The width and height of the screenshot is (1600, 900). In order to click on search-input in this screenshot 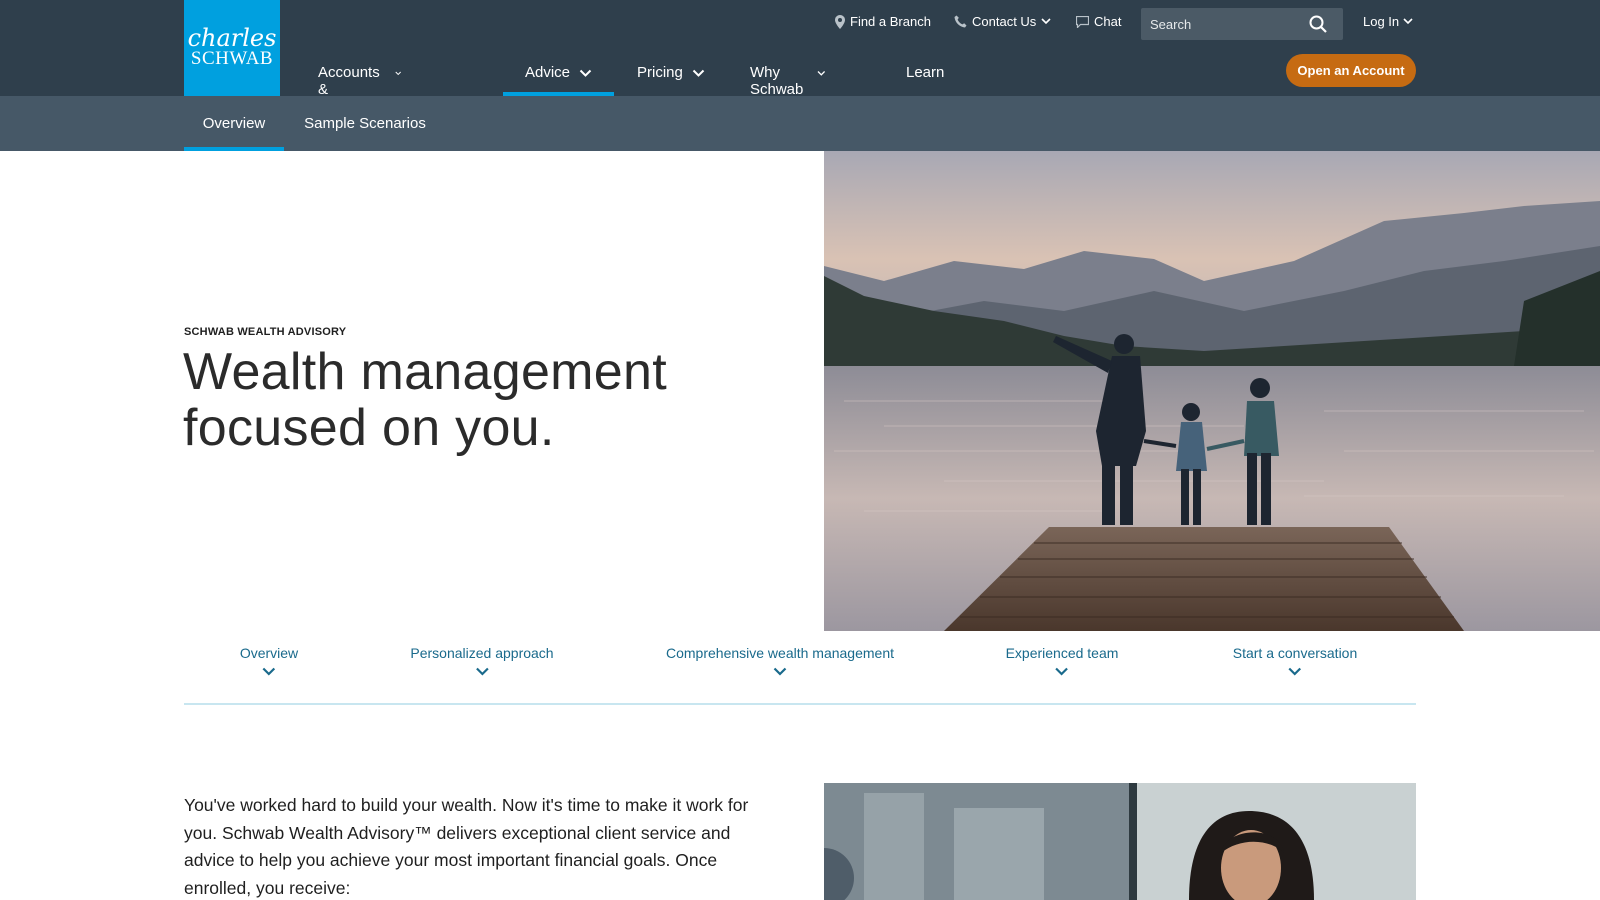, I will do `click(1225, 24)`.